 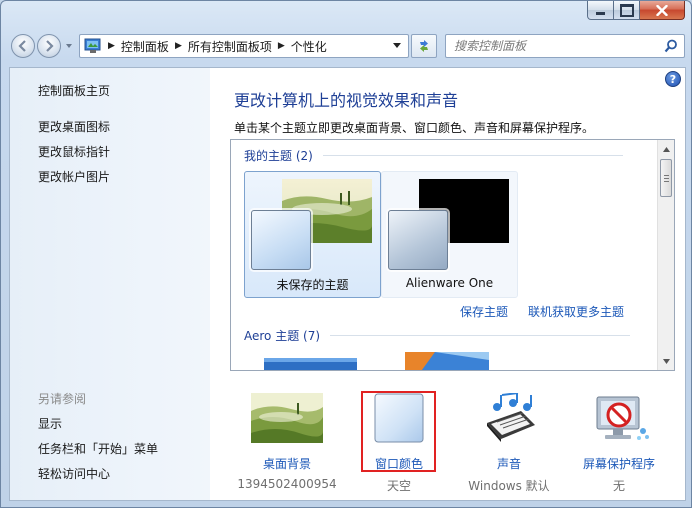 I want to click on search-input, so click(x=551, y=46).